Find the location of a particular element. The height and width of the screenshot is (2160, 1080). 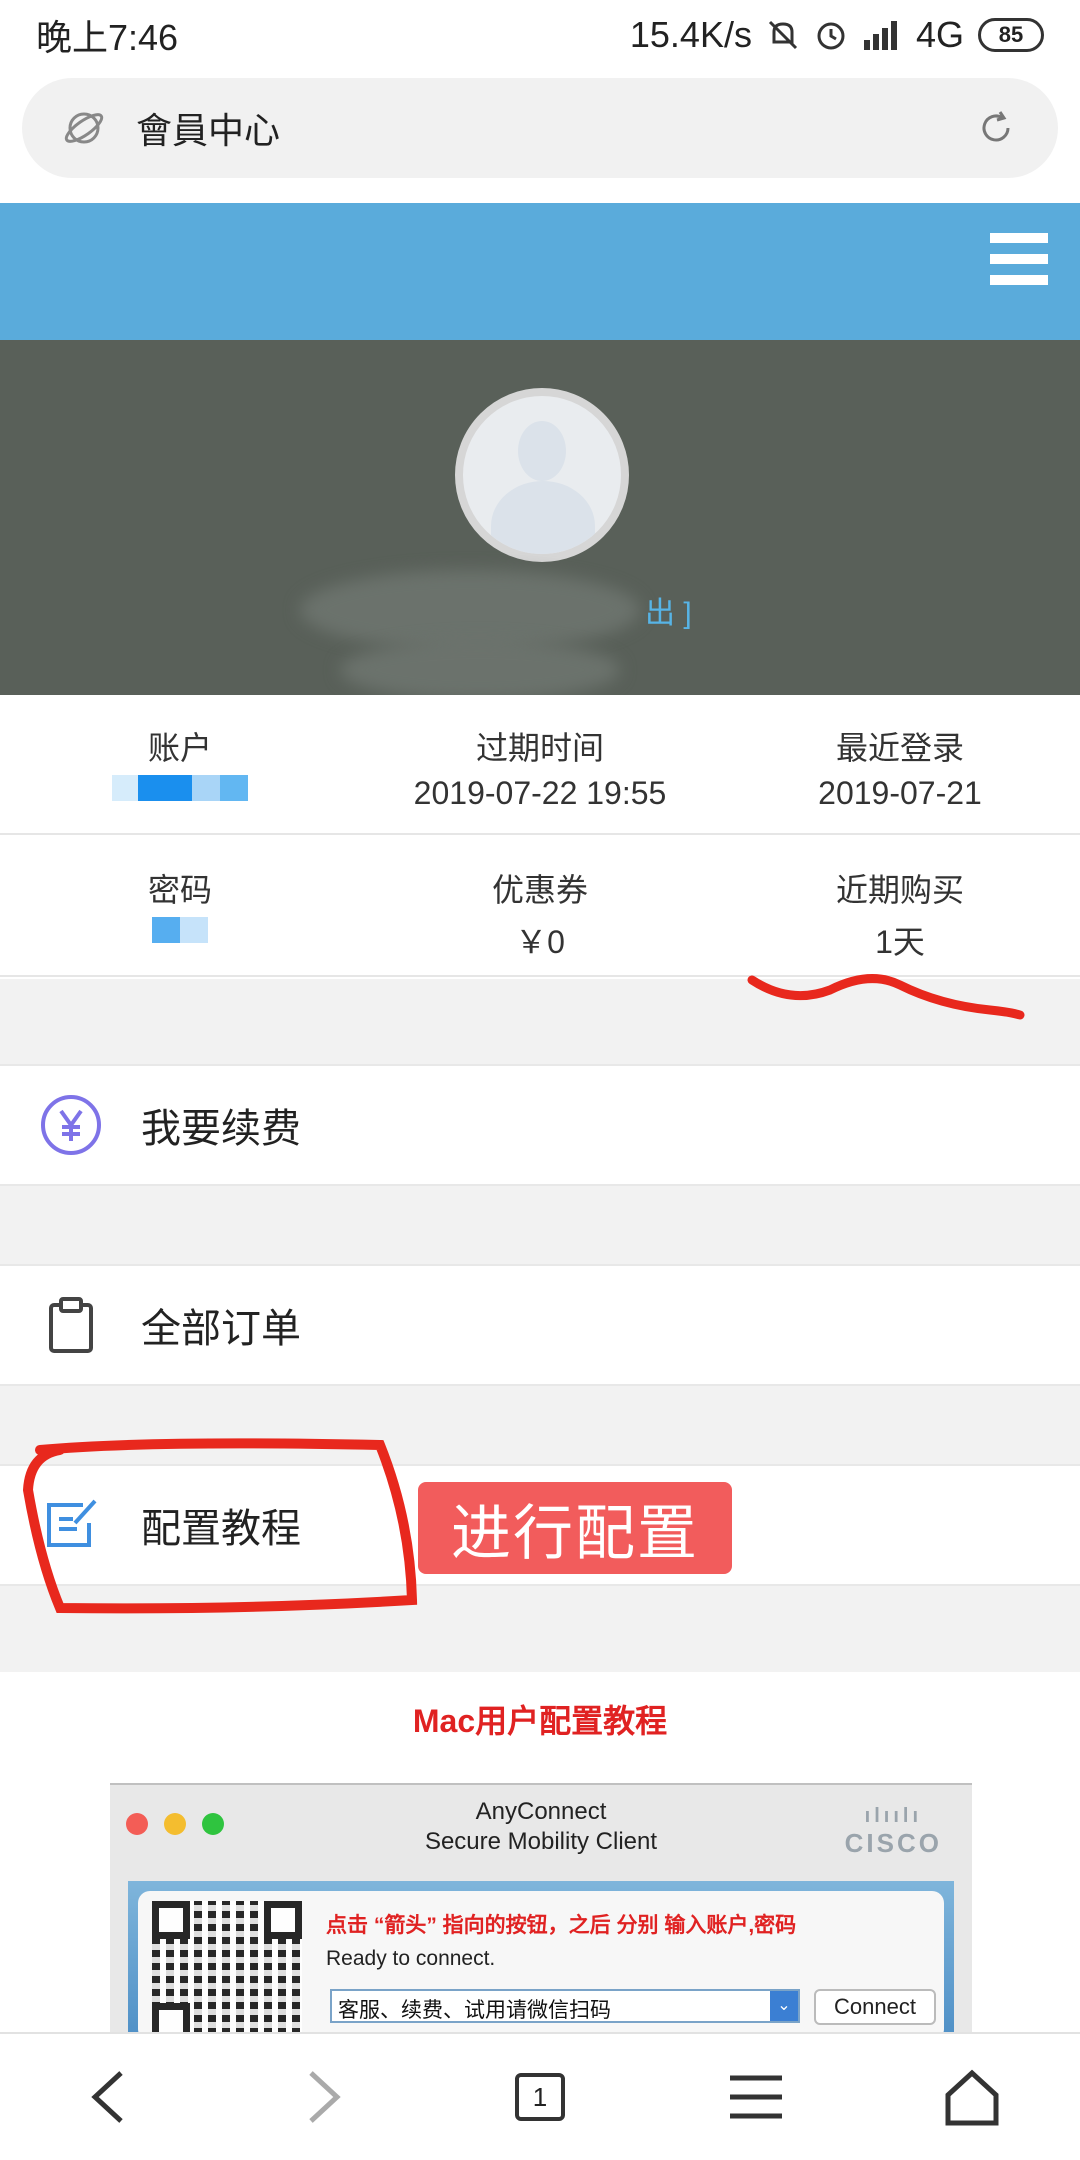

mute-icon is located at coordinates (783, 35).